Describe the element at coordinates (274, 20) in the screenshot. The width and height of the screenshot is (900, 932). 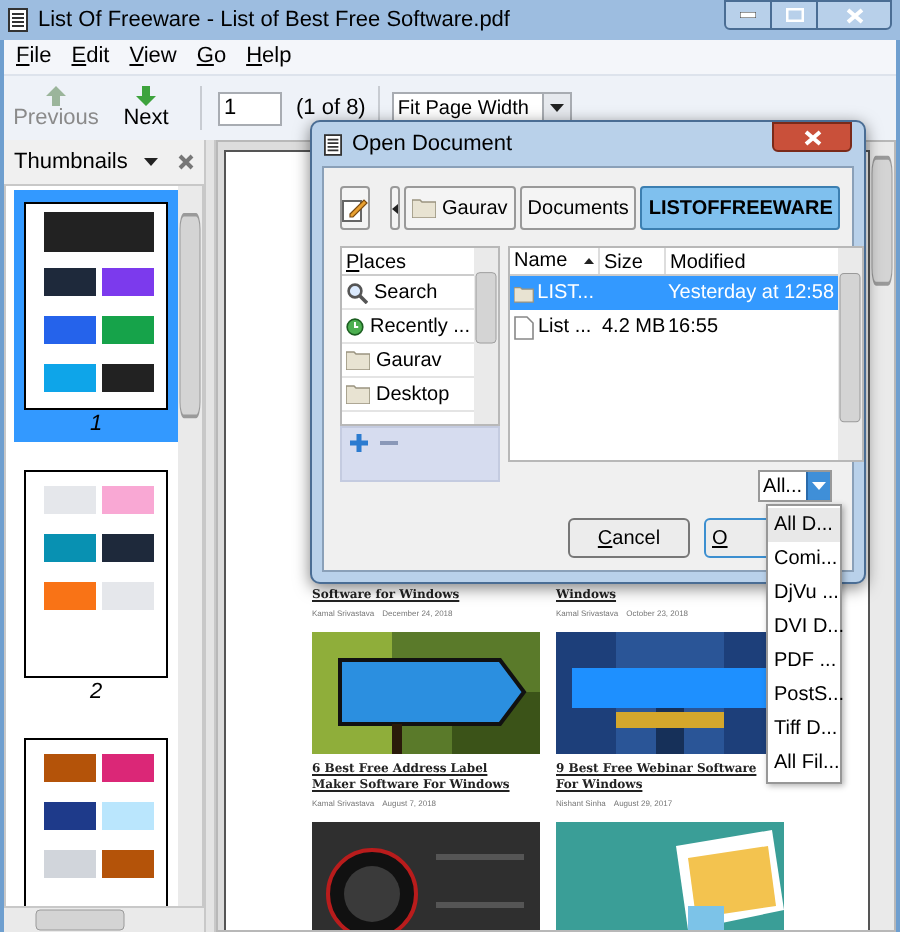
I see `window-title: List Of Freeware - List of Best Free Software.pdf` at that location.